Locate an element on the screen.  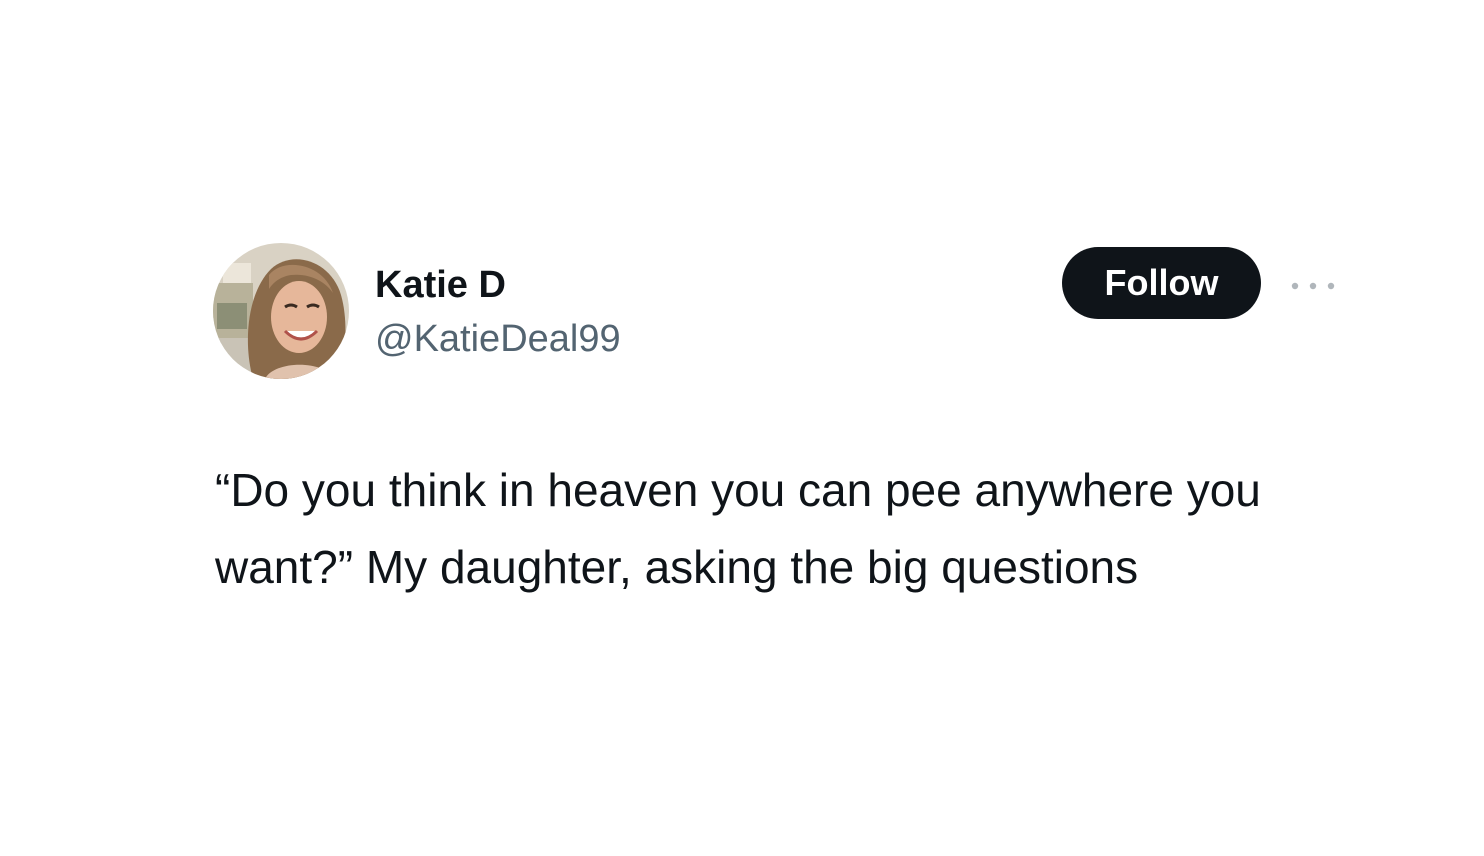
follow-button: Follow is located at coordinates (1161, 283).